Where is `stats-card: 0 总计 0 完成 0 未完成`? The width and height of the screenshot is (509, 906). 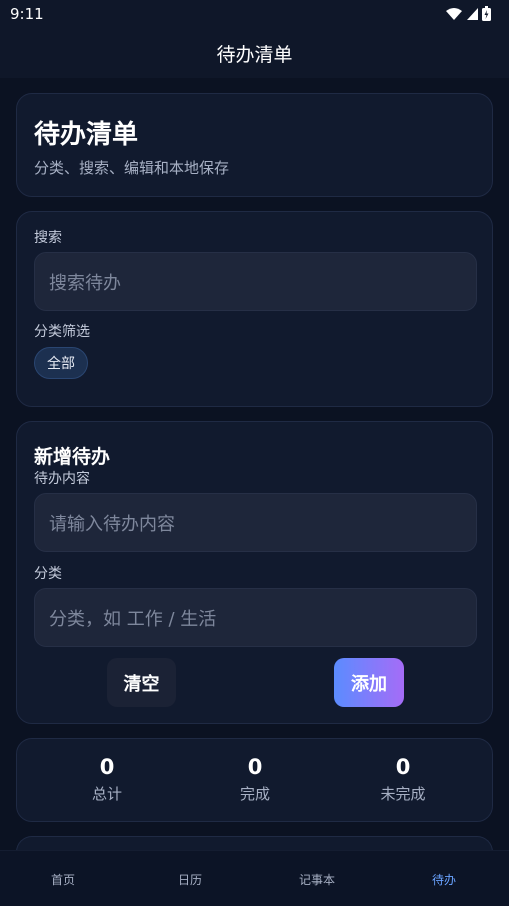 stats-card: 0 总计 0 完成 0 未完成 is located at coordinates (254, 780).